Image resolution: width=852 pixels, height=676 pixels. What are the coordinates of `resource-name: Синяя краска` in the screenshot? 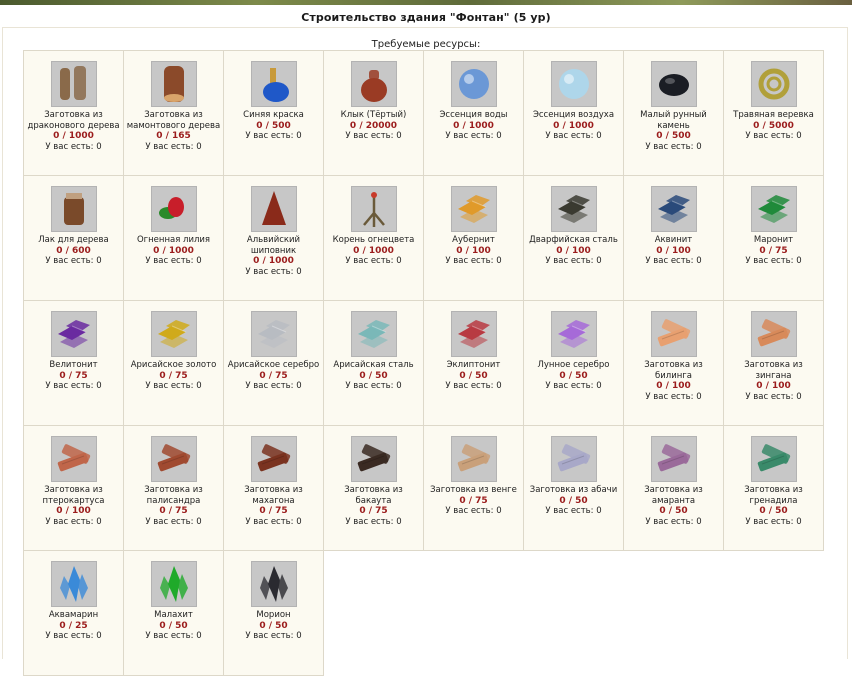 It's located at (273, 115).